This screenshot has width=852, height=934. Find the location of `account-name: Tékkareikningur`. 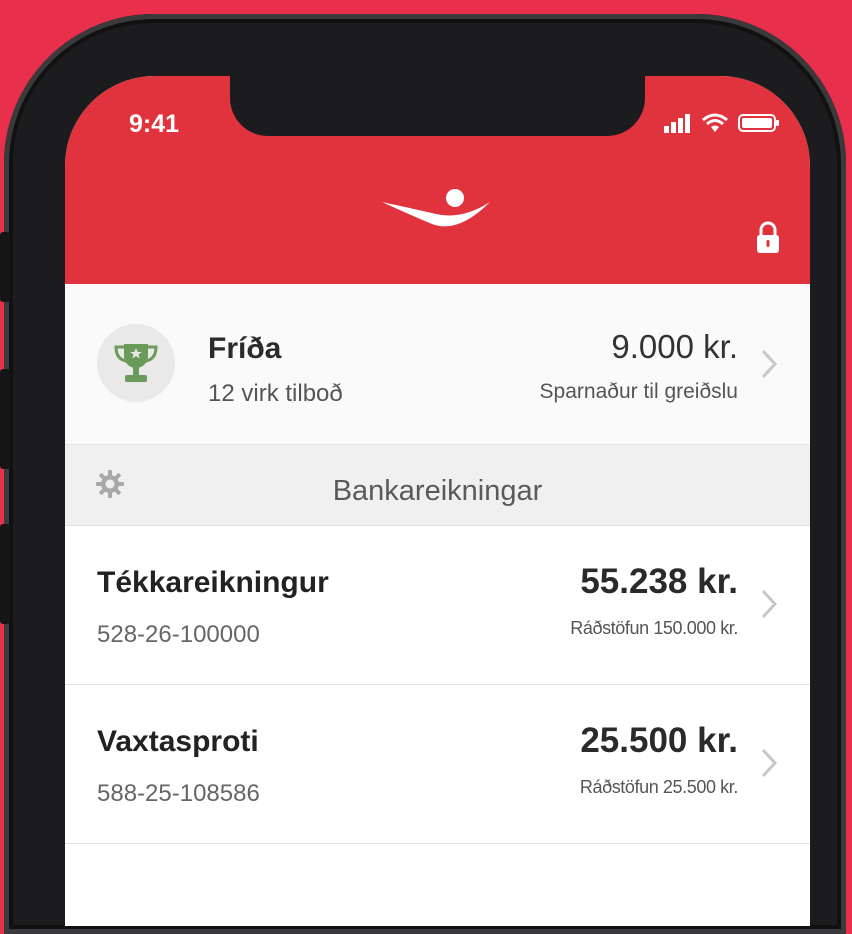

account-name: Tékkareikningur is located at coordinates (213, 582).